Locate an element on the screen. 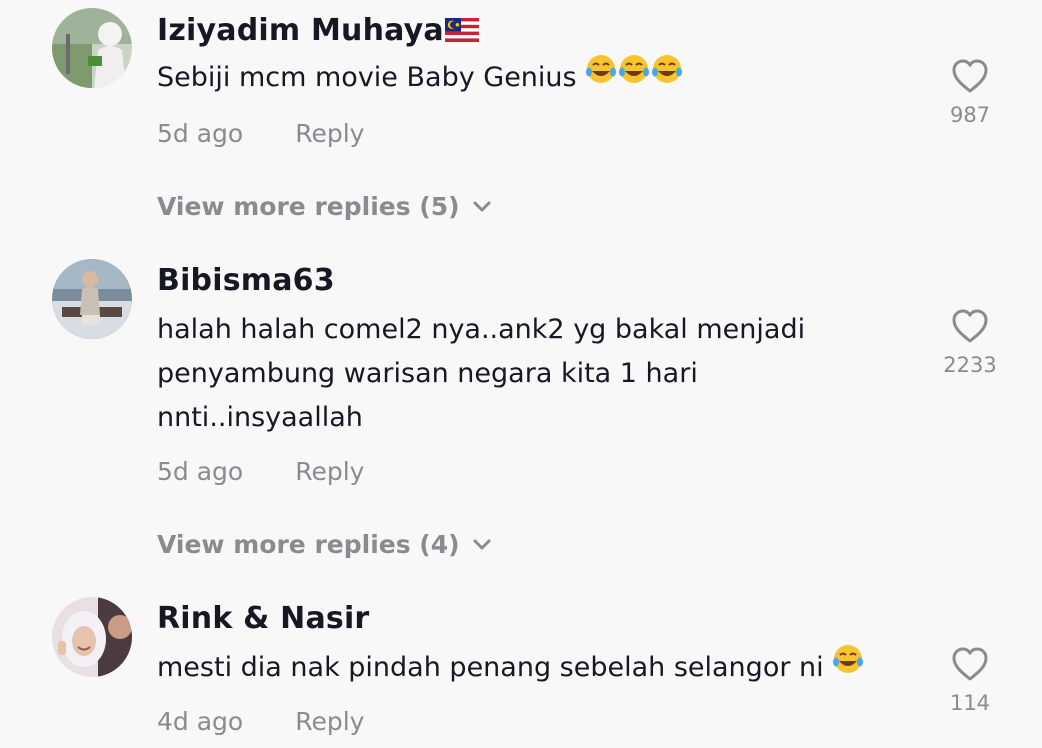 Image resolution: width=1042 pixels, height=748 pixels. username: Rink & Nasir is located at coordinates (263, 619).